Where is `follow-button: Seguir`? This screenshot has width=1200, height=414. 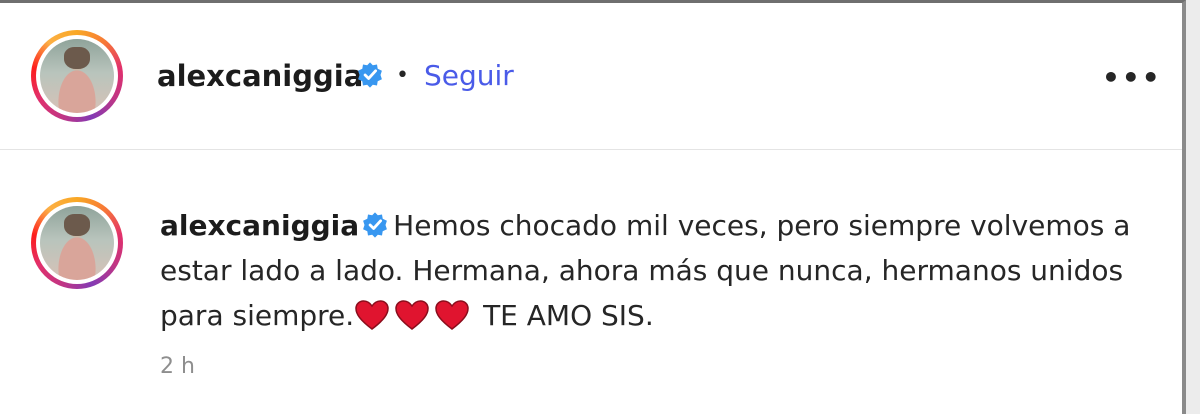
follow-button: Seguir is located at coordinates (469, 75).